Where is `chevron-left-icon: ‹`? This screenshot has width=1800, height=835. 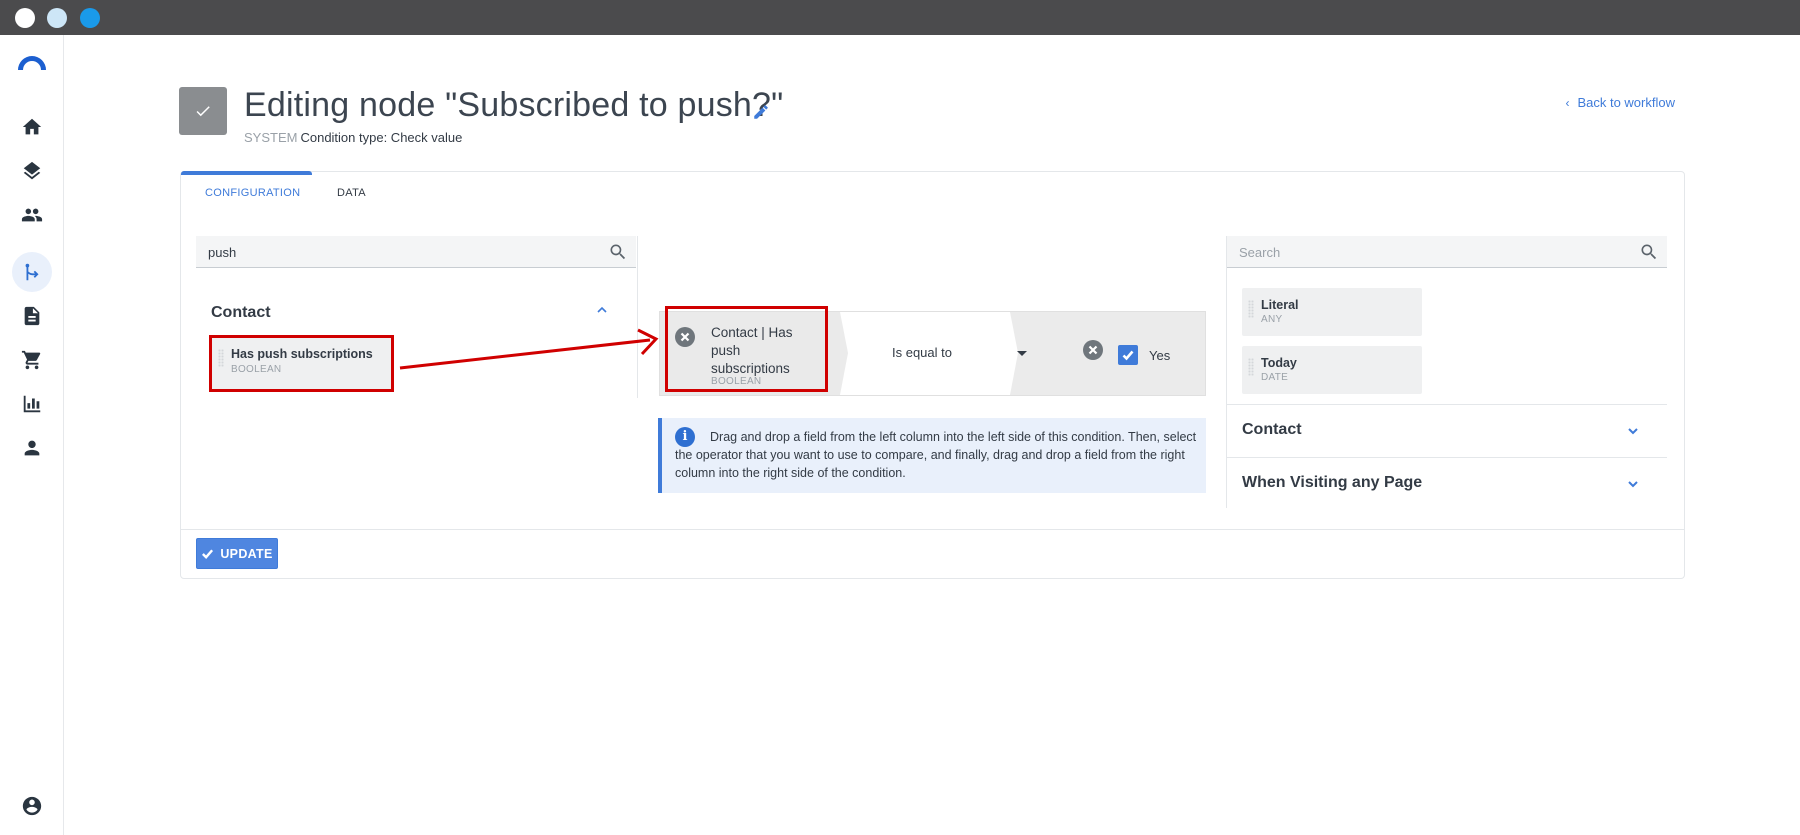
chevron-left-icon: ‹ is located at coordinates (1567, 102).